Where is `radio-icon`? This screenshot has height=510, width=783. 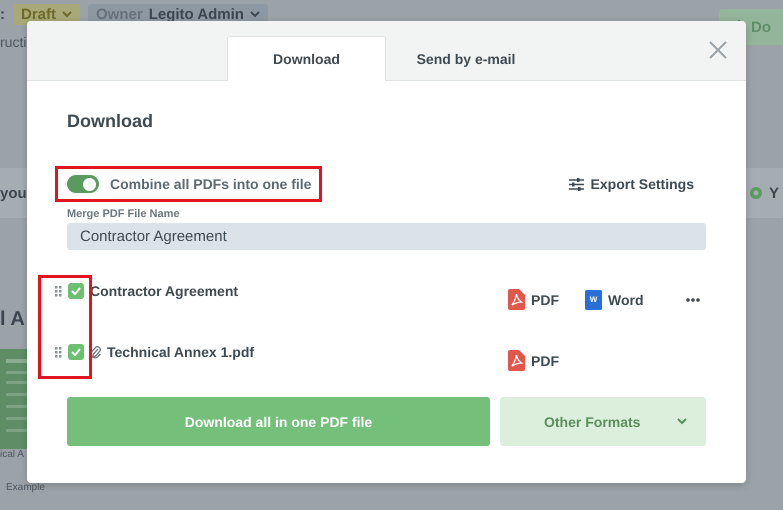
radio-icon is located at coordinates (755, 193).